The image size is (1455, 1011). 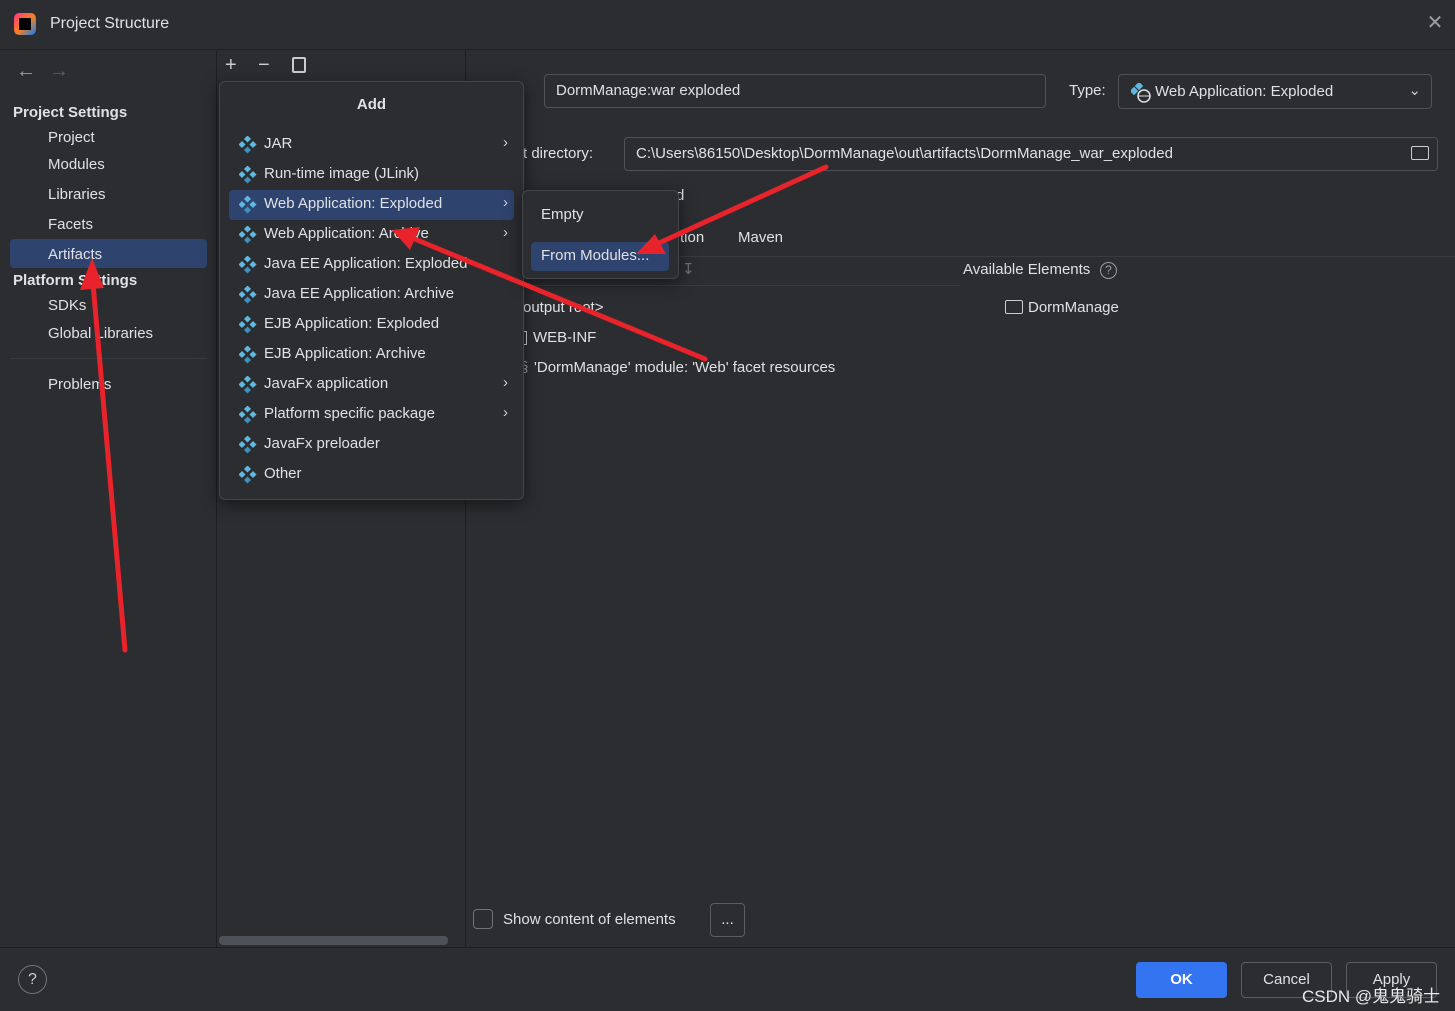 What do you see at coordinates (732, 209) in the screenshot?
I see `annotation-arrow-from-modules` at bounding box center [732, 209].